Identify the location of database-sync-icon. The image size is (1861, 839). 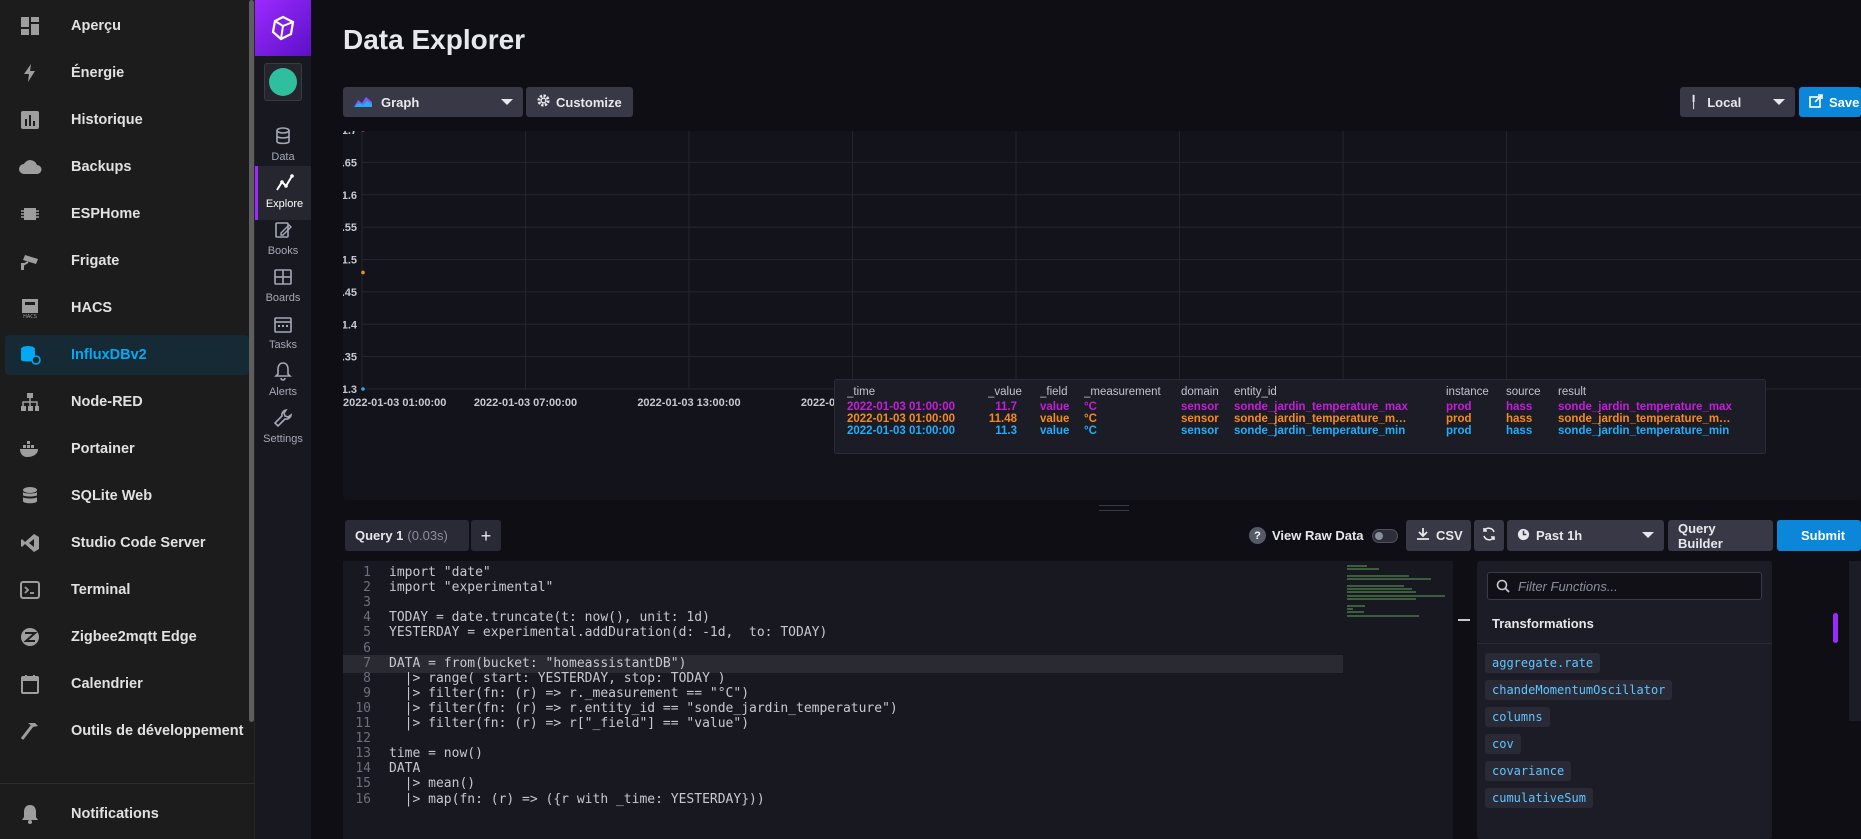
(30, 355).